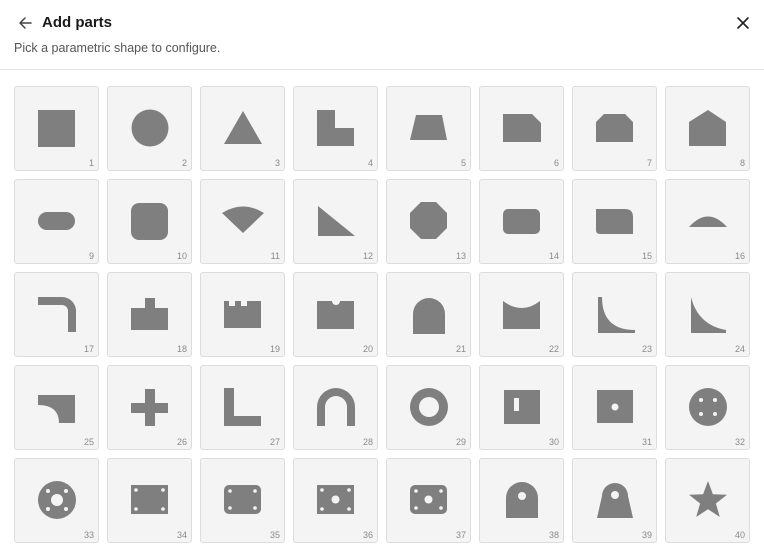 Image resolution: width=764 pixels, height=557 pixels. What do you see at coordinates (614, 407) in the screenshot?
I see `part-tile-31: 31` at bounding box center [614, 407].